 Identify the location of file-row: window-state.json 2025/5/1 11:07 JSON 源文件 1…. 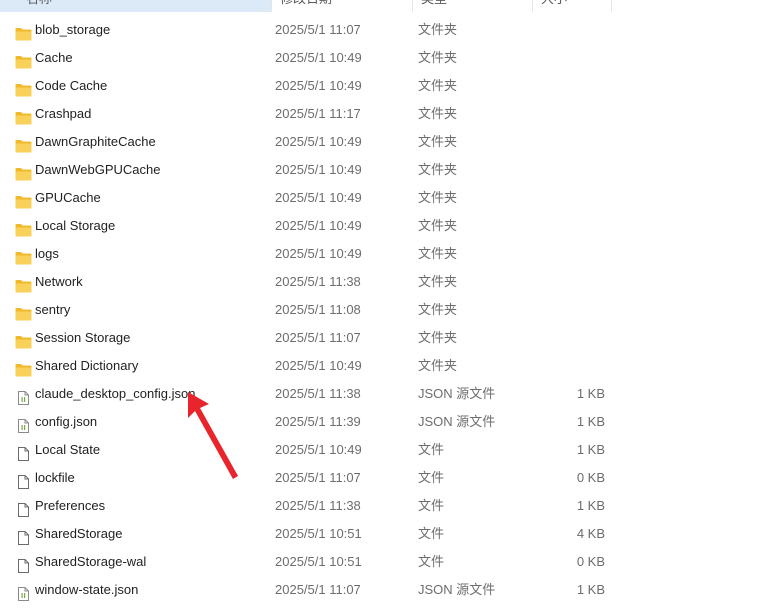
(380, 590).